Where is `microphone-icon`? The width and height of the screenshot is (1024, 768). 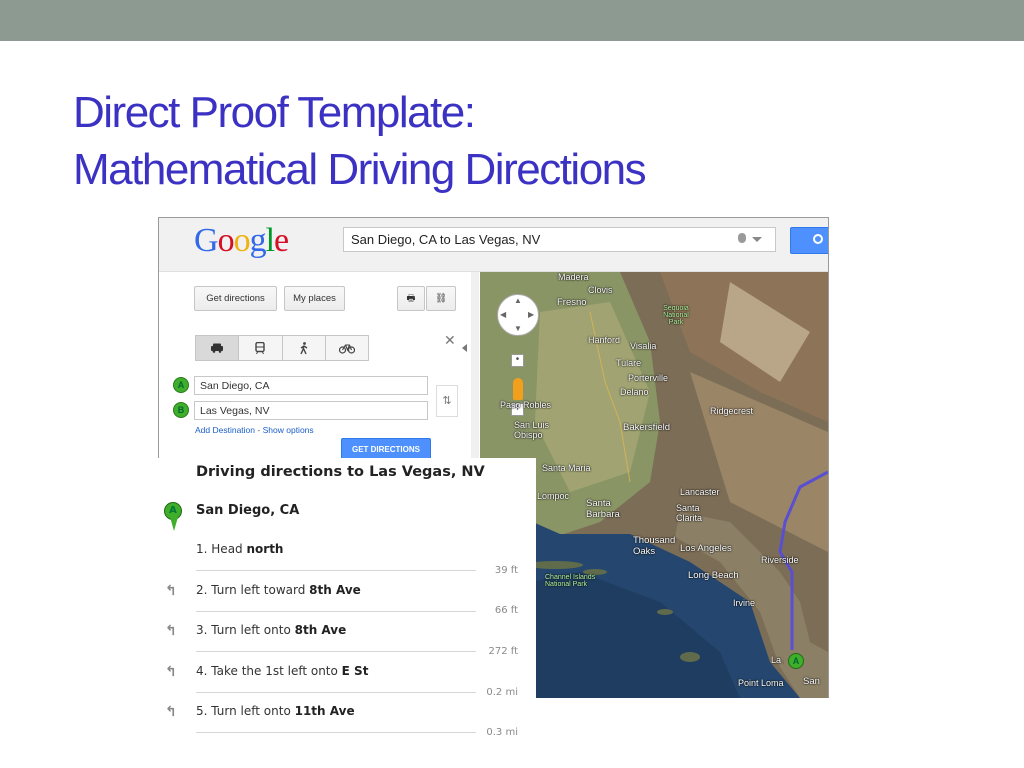
microphone-icon is located at coordinates (742, 238).